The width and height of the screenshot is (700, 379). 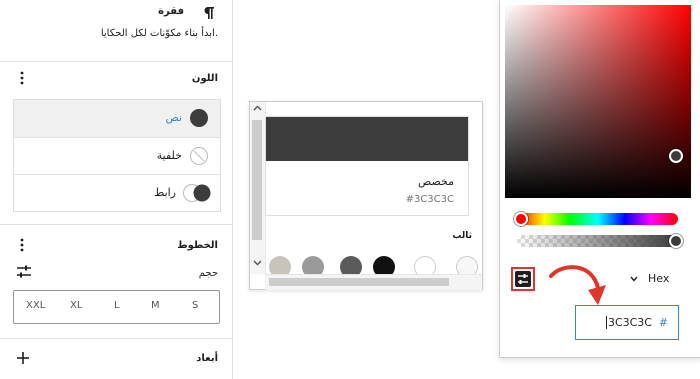 I want to click on font-size-picker: XXL XL L M S, so click(x=116, y=307).